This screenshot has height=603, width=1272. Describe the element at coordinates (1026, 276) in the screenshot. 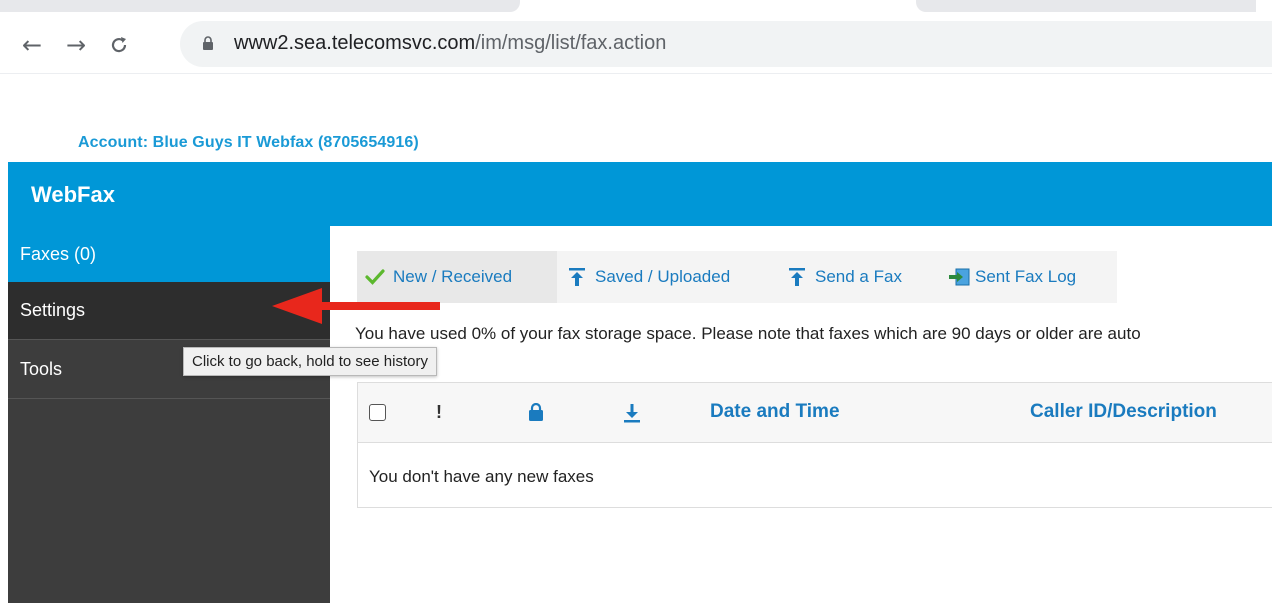

I see `tab-label: Sent Fax Log` at that location.